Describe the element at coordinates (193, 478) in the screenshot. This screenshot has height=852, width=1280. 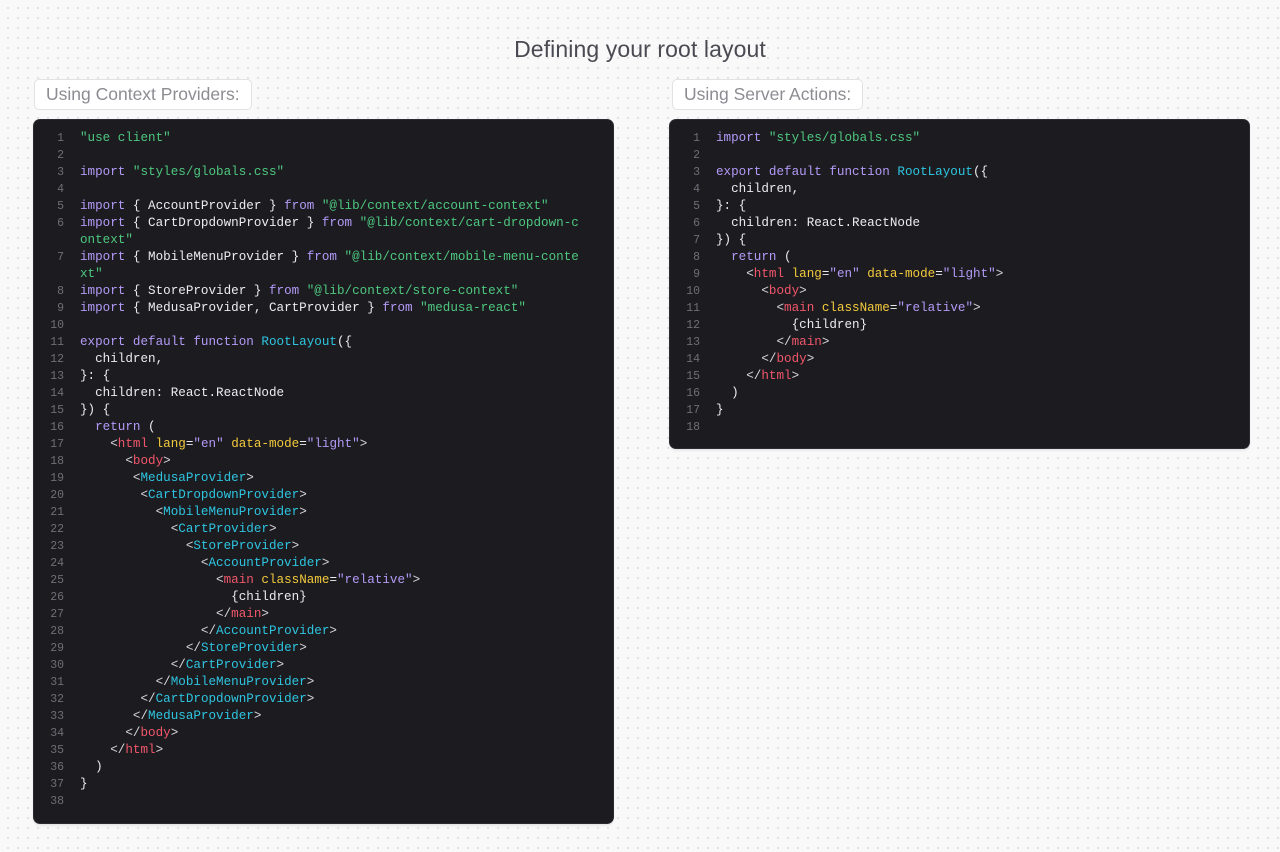
I see `code-token-comp: MedusaProvider` at that location.